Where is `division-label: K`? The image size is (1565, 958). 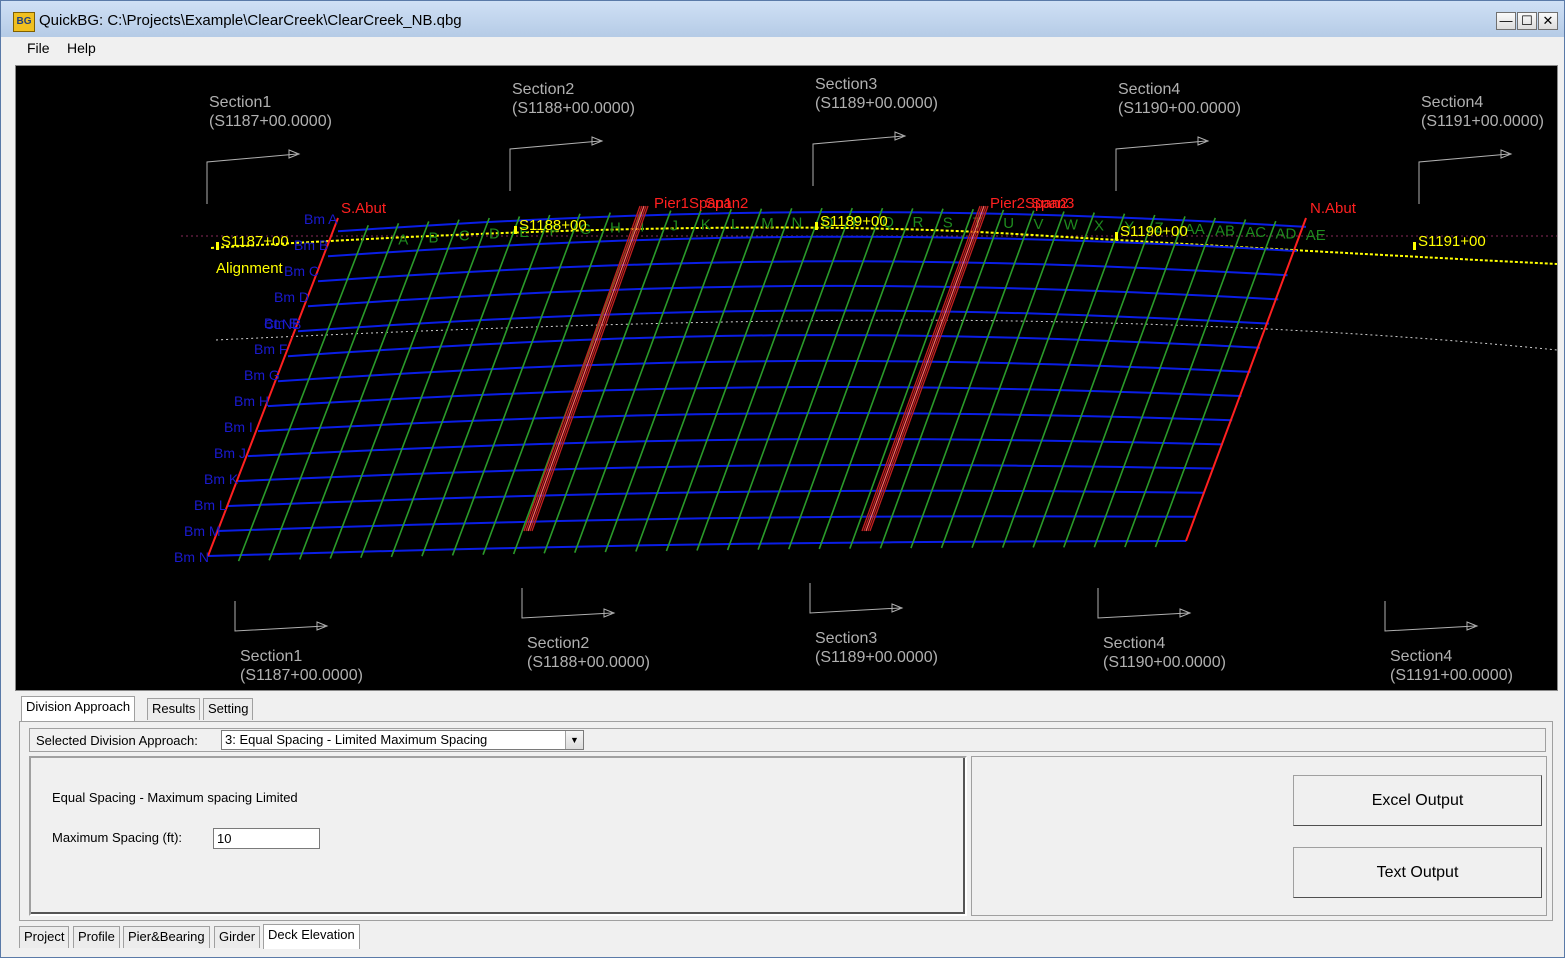 division-label: K is located at coordinates (706, 225).